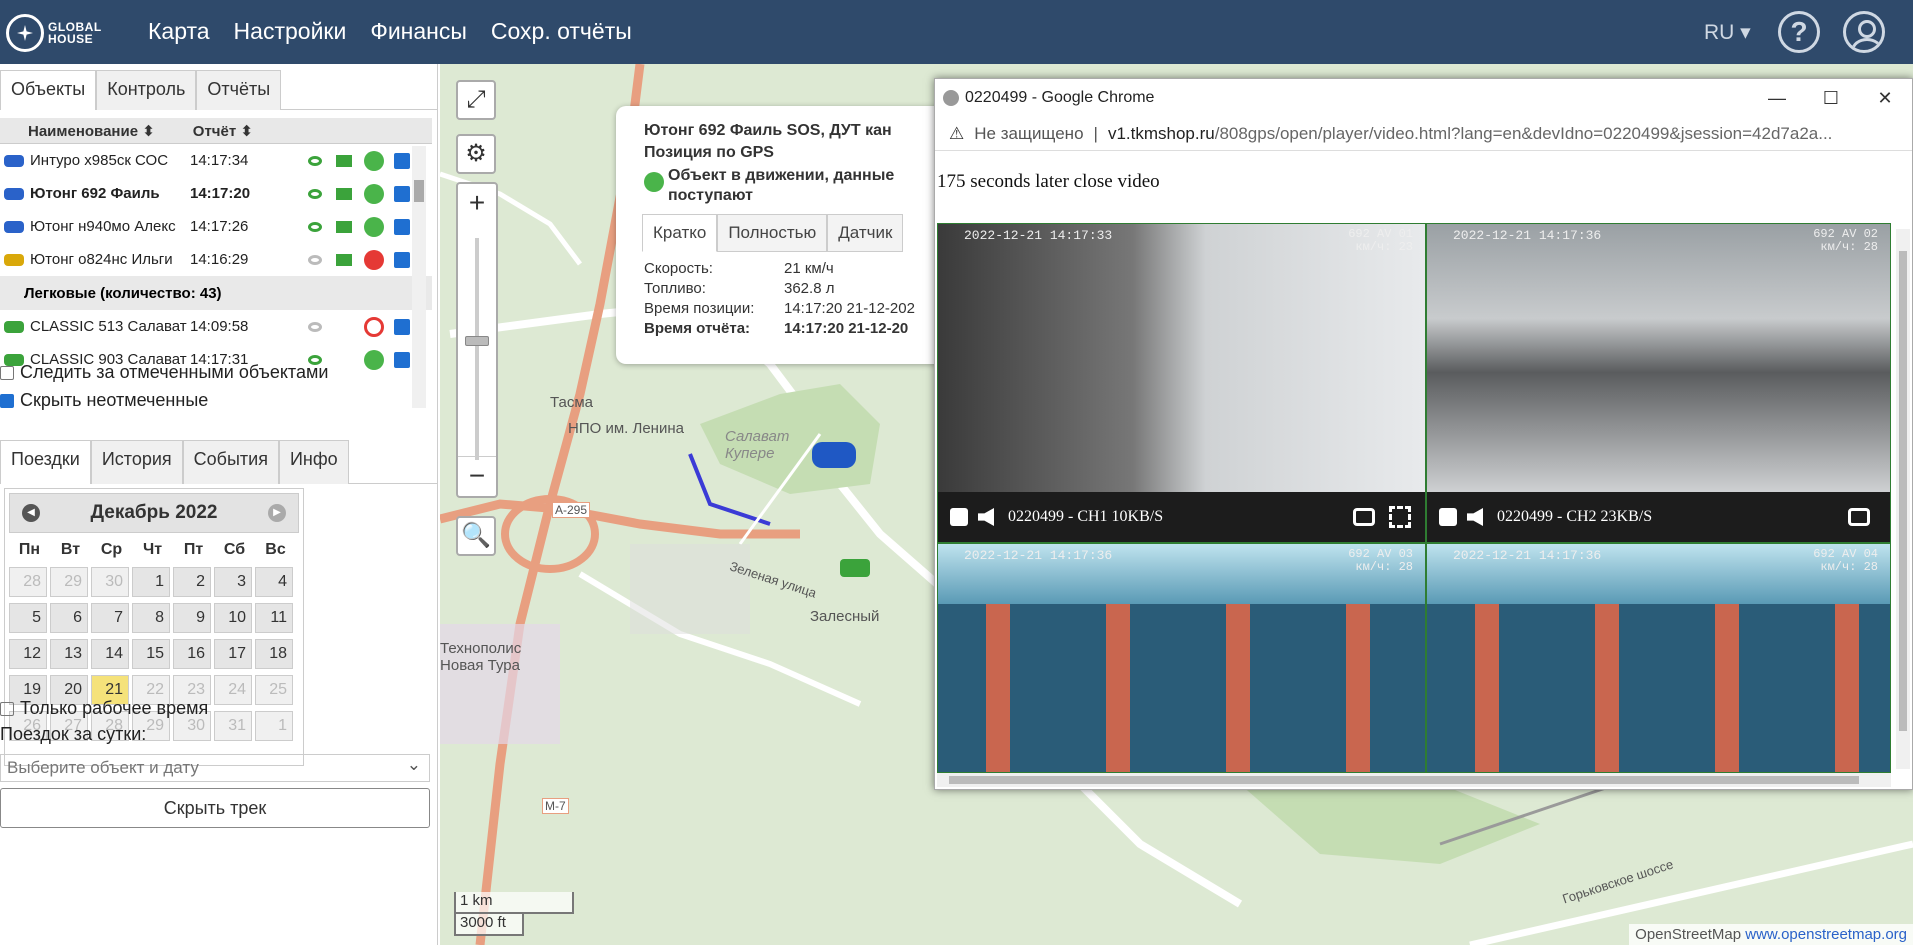  I want to click on objects-scrollbar, so click(419, 277).